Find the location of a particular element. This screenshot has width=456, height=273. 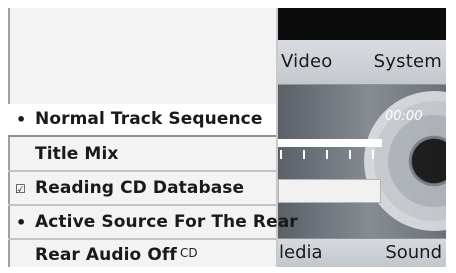

menu-item-active-source-rear: • Active Source For The Rear is located at coordinates (153, 223).